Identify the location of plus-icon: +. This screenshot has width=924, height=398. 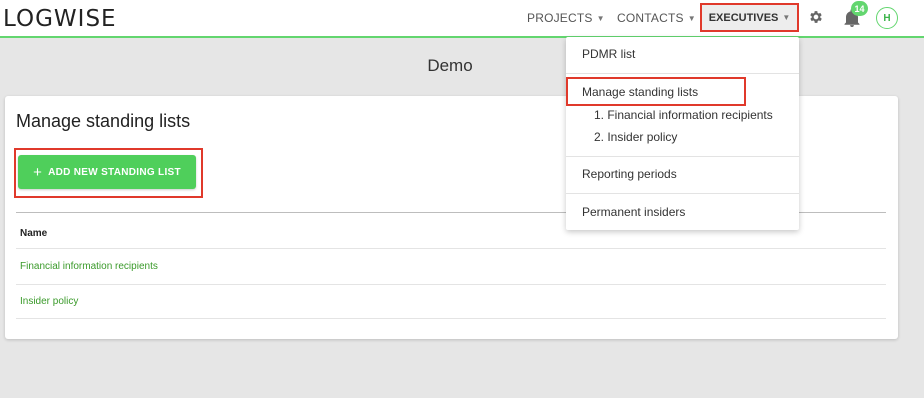
(38, 172).